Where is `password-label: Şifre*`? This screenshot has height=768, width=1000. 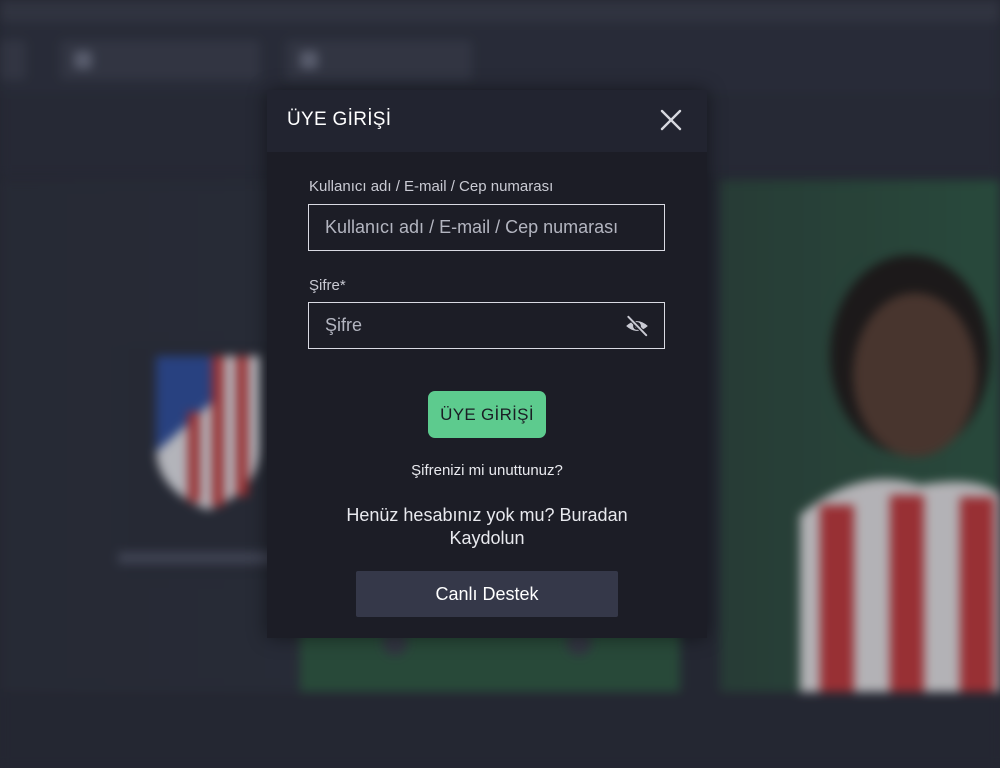 password-label: Şifre* is located at coordinates (327, 285).